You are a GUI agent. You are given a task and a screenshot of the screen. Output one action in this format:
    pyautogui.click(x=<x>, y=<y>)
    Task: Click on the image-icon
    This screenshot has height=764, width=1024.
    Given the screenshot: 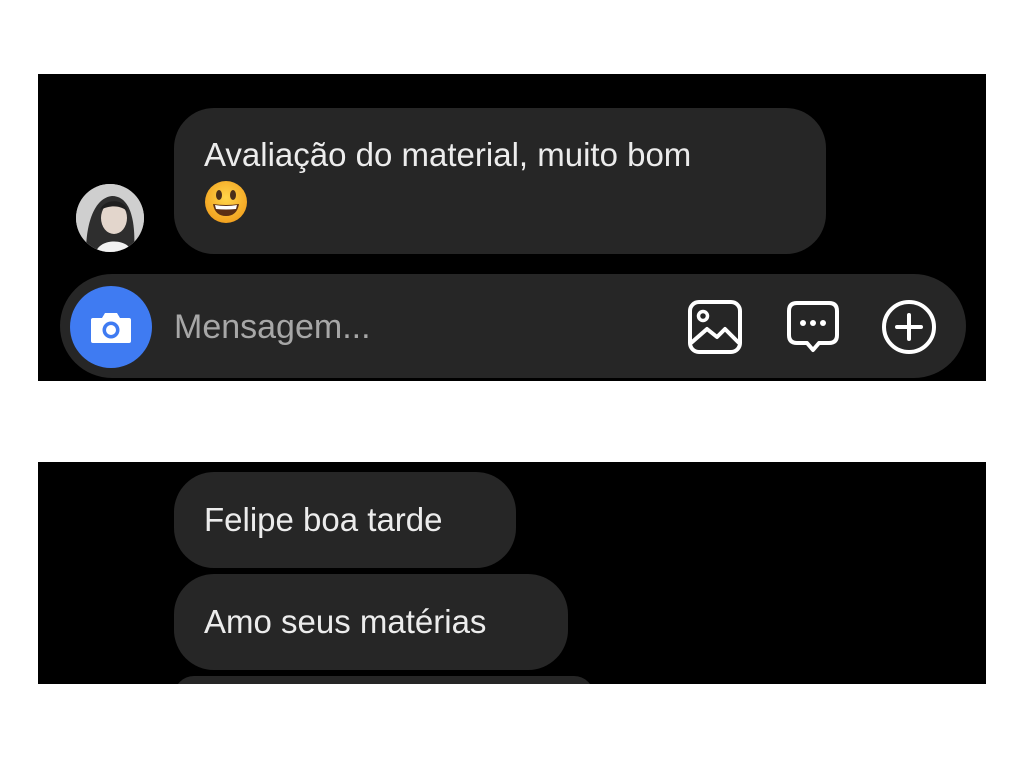 What is the action you would take?
    pyautogui.click(x=715, y=327)
    